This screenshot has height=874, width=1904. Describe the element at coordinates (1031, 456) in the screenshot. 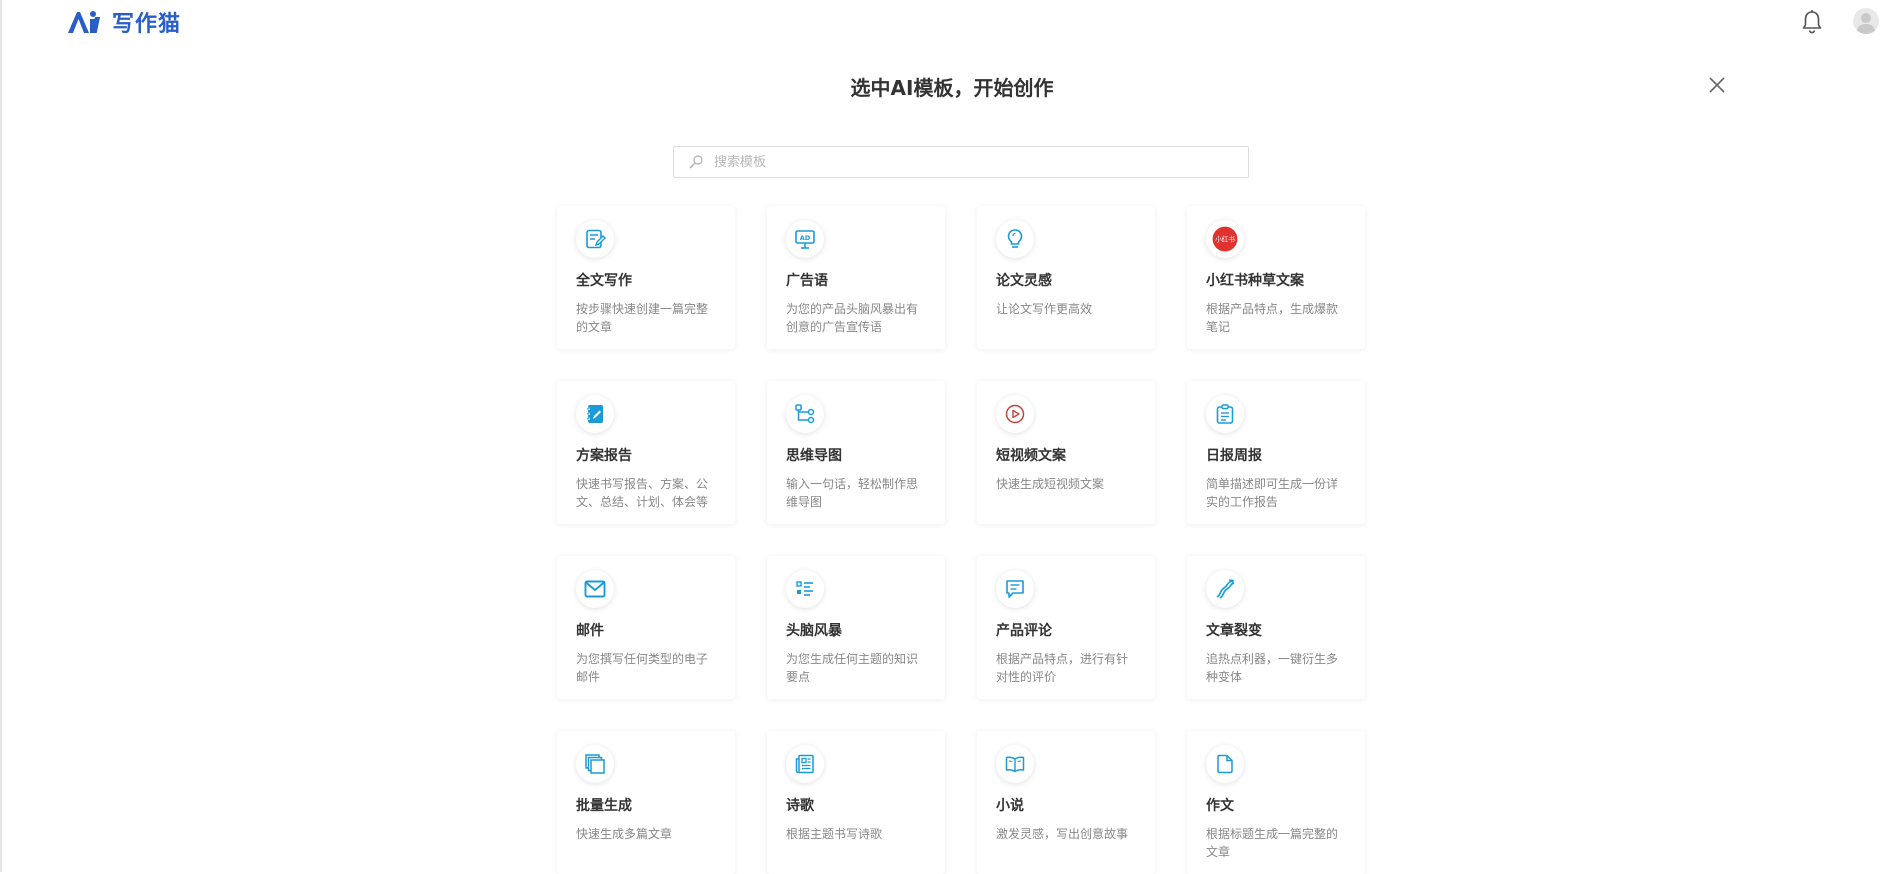

I see `card-title: 短视频文案` at that location.